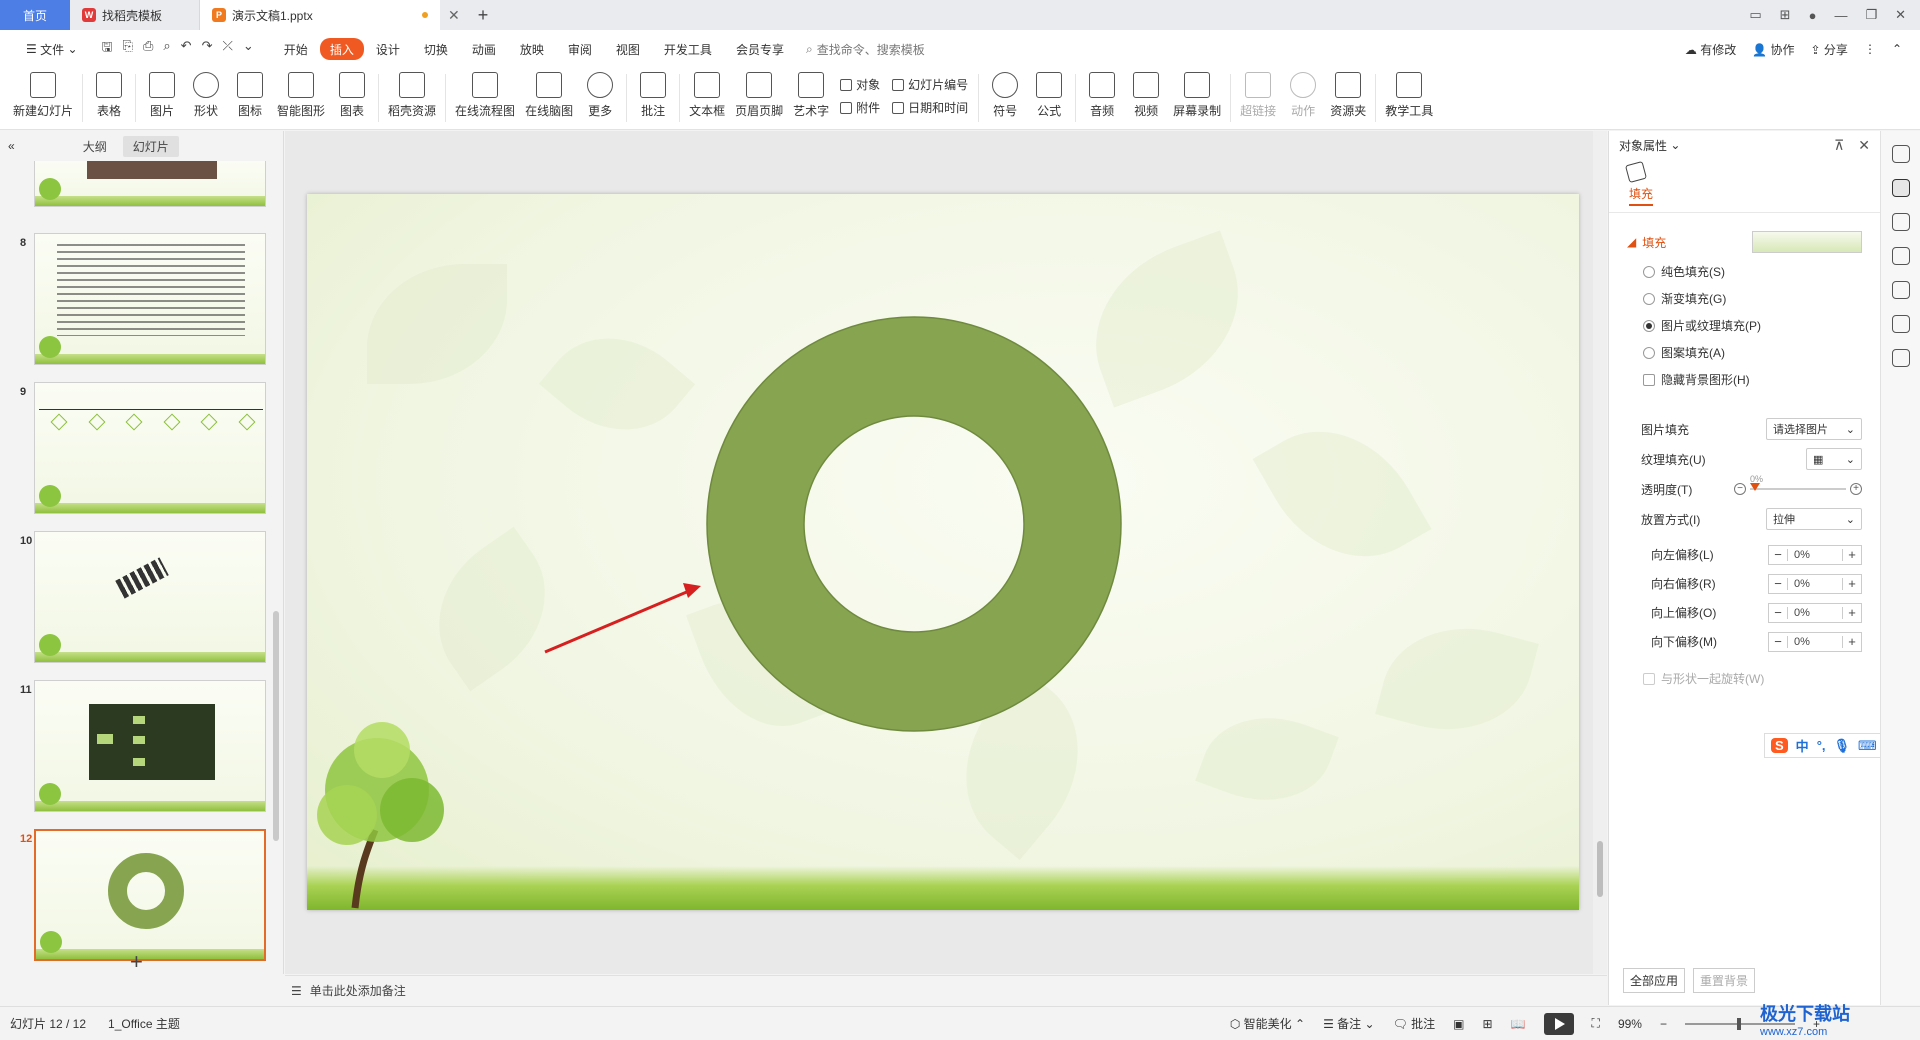 This screenshot has height=1040, width=1920. I want to click on datetime-button: 日期和时间, so click(930, 107).